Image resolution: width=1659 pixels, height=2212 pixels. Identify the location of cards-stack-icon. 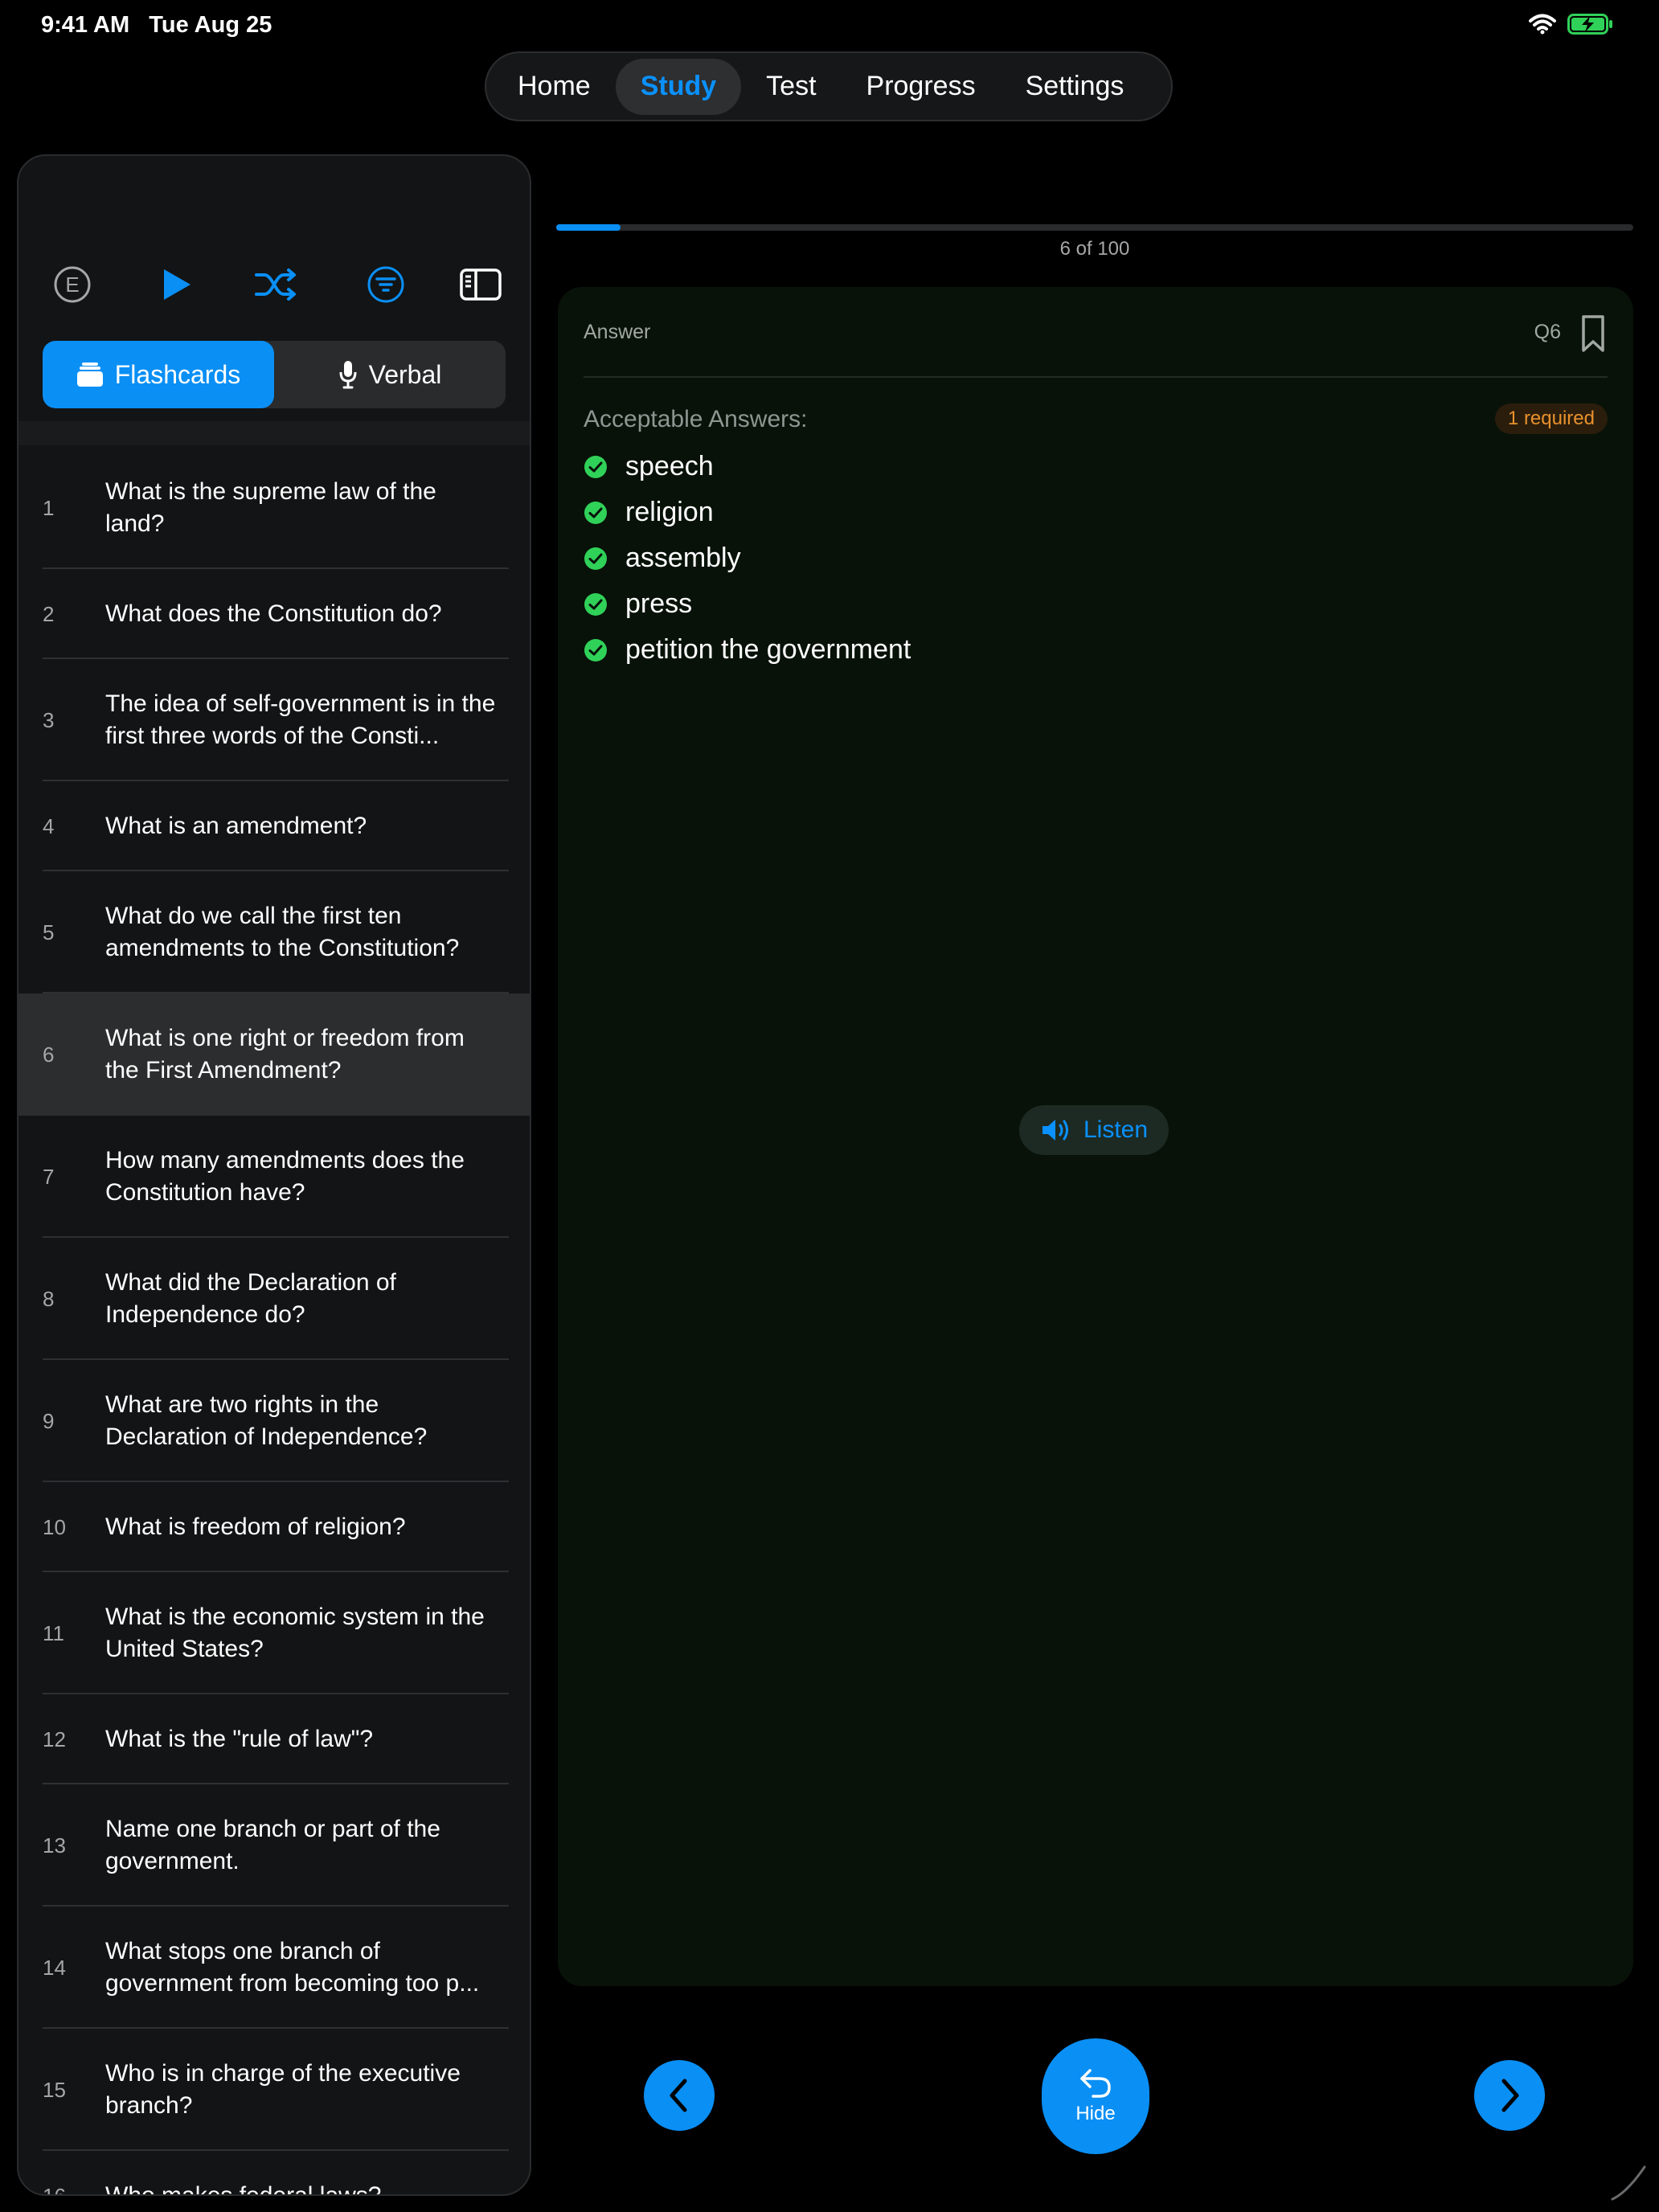
(89, 375).